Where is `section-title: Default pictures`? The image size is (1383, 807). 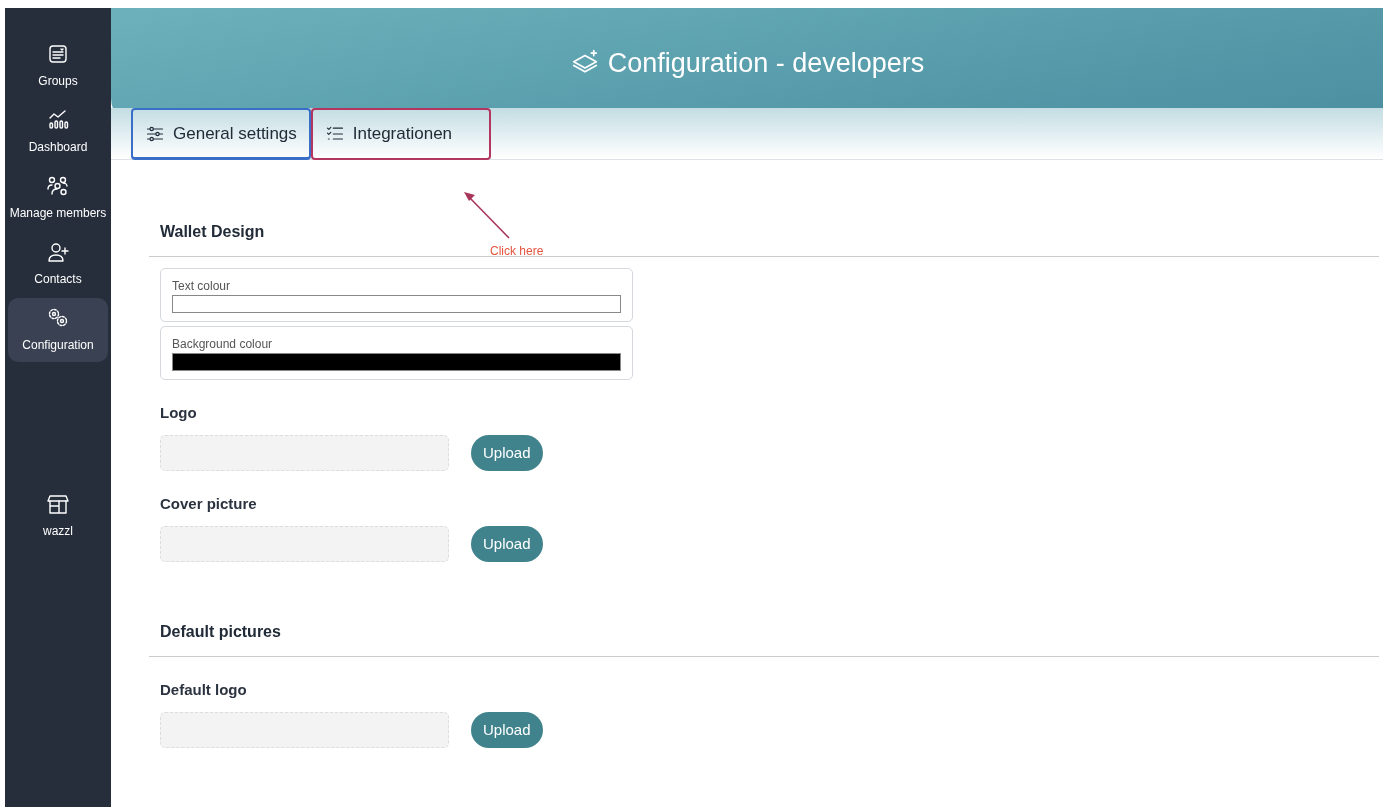
section-title: Default pictures is located at coordinates (764, 638).